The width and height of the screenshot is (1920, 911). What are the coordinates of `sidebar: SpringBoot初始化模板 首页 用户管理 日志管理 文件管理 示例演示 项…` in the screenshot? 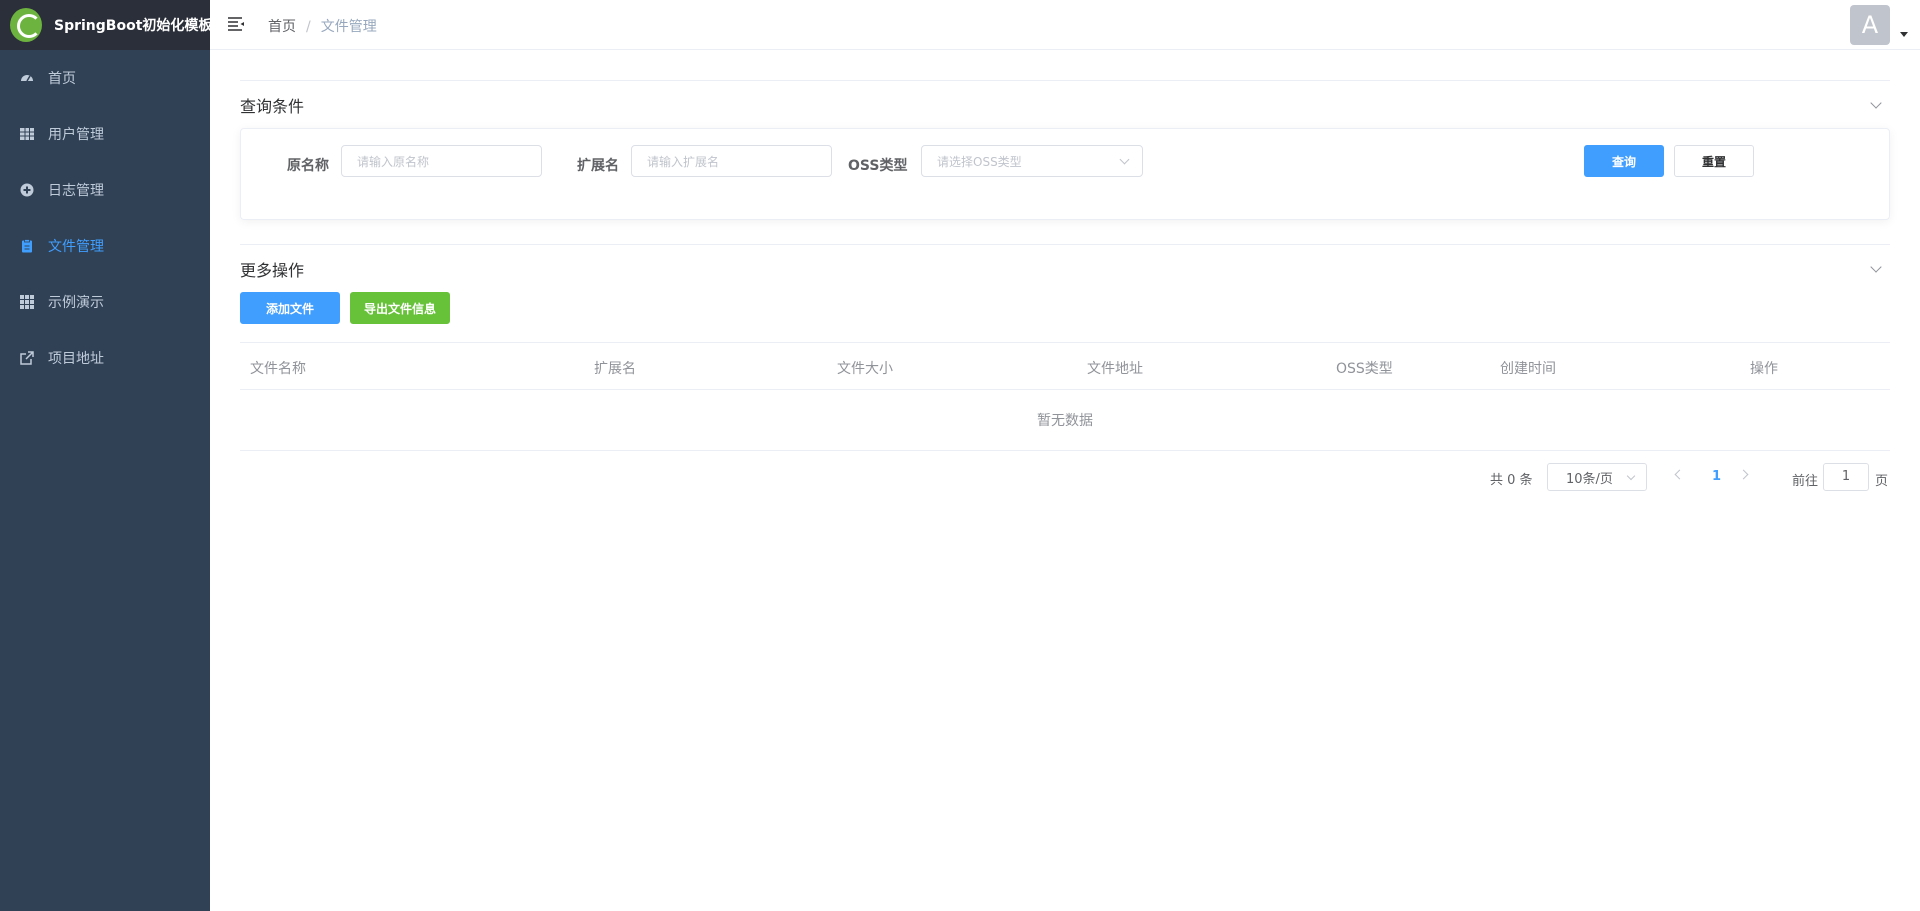 It's located at (106, 455).